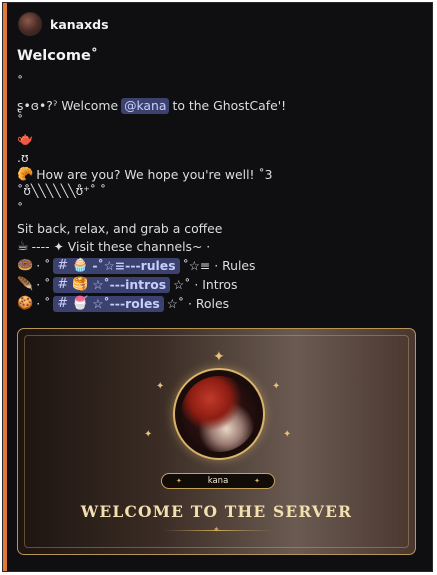  I want to click on banner-name-tag: ✦ kana ✦, so click(218, 481).